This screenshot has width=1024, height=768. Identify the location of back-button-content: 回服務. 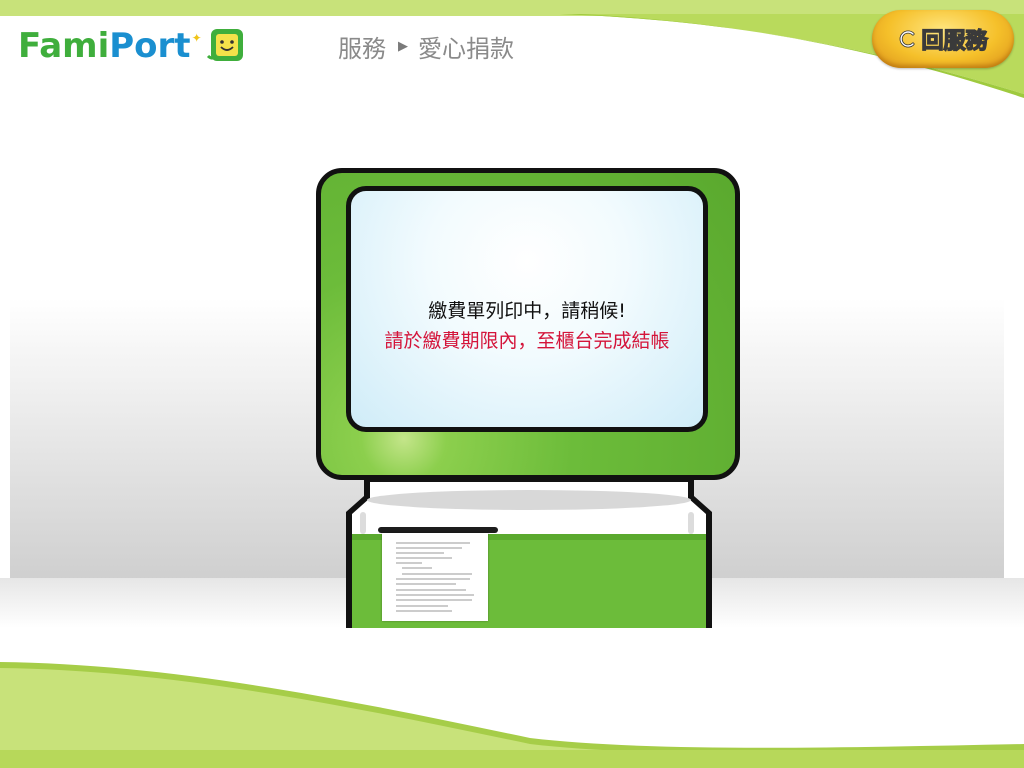
(943, 39).